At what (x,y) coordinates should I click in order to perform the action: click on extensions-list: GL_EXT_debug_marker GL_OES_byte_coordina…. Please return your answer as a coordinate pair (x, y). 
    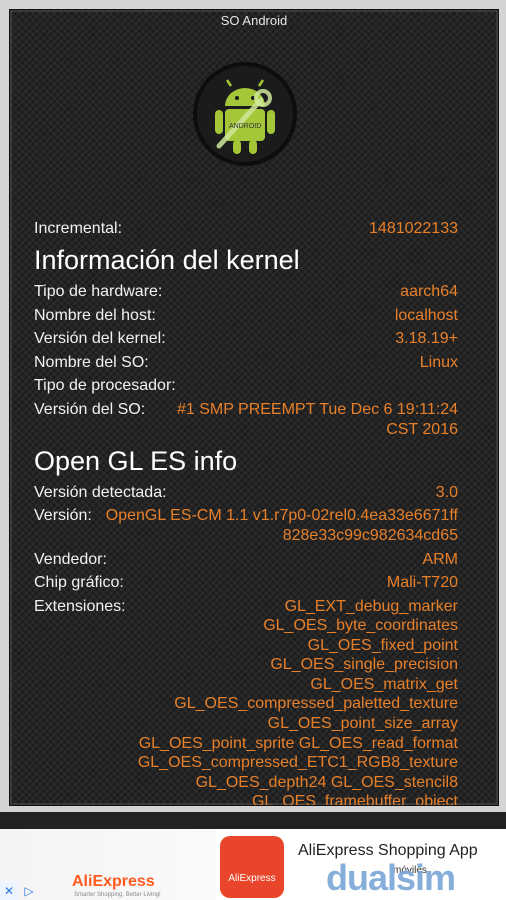
    Looking at the image, I should click on (297, 701).